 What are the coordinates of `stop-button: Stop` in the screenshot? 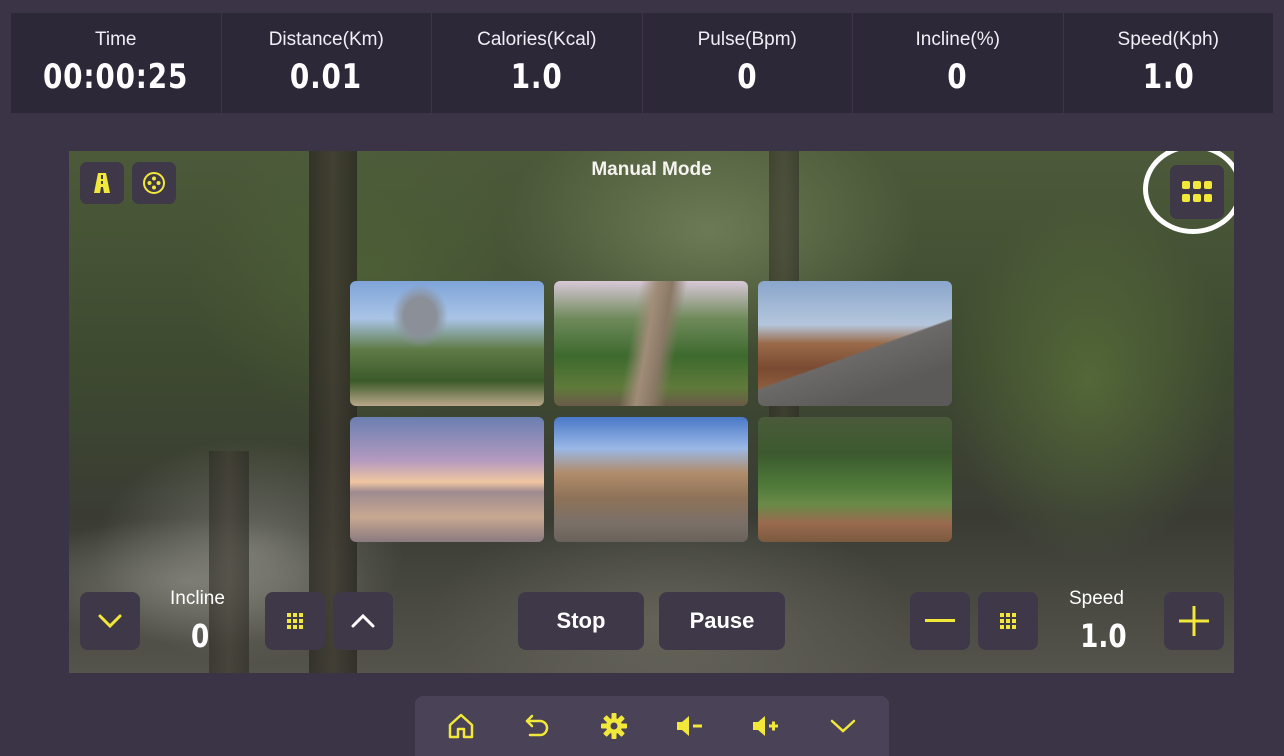 It's located at (581, 621).